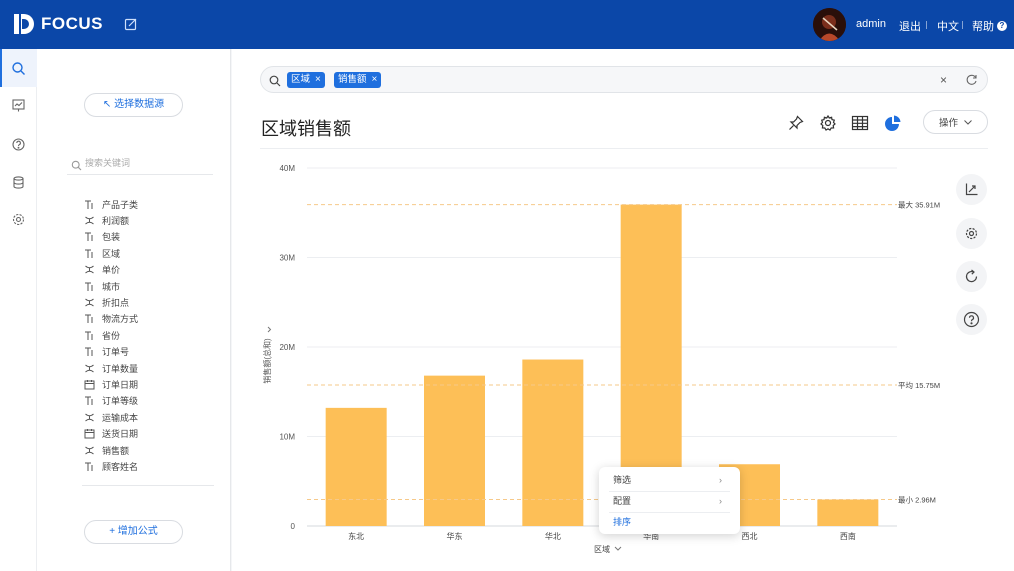 This screenshot has height=571, width=1014. Describe the element at coordinates (18, 219) in the screenshot. I see `gear-icon` at that location.